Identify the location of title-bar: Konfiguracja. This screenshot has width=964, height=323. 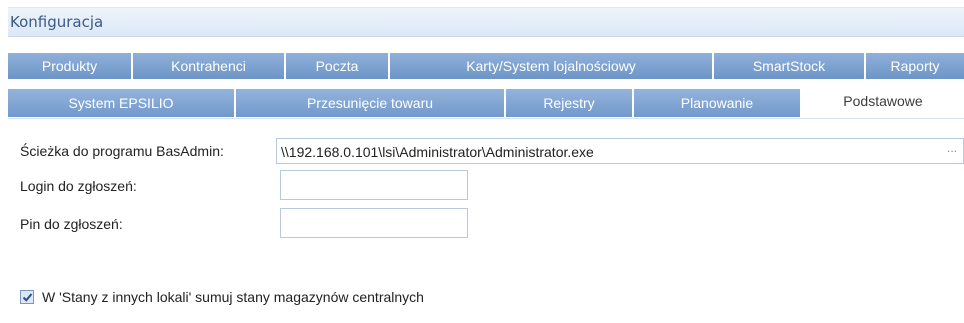
(486, 22).